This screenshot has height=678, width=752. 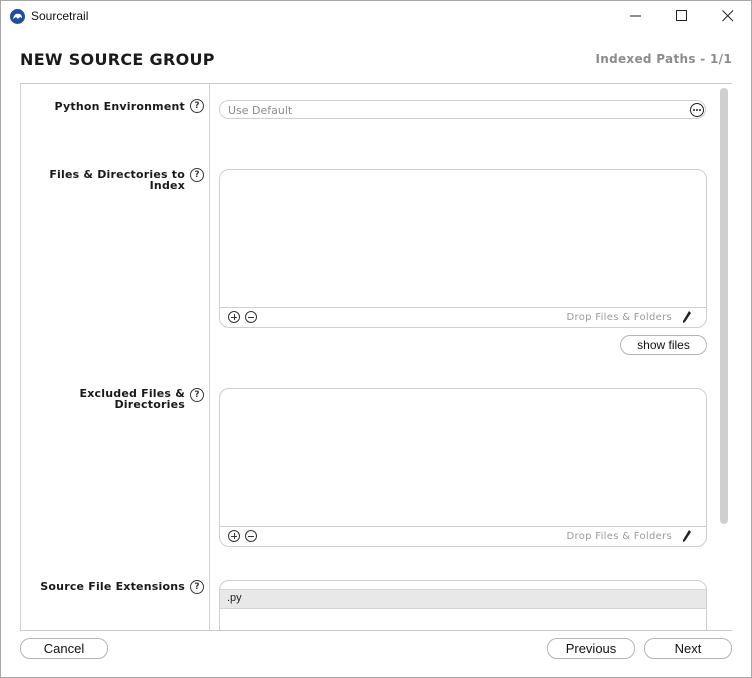 I want to click on files-to-index-toolbar: Drop Files & Folders, so click(x=463, y=317).